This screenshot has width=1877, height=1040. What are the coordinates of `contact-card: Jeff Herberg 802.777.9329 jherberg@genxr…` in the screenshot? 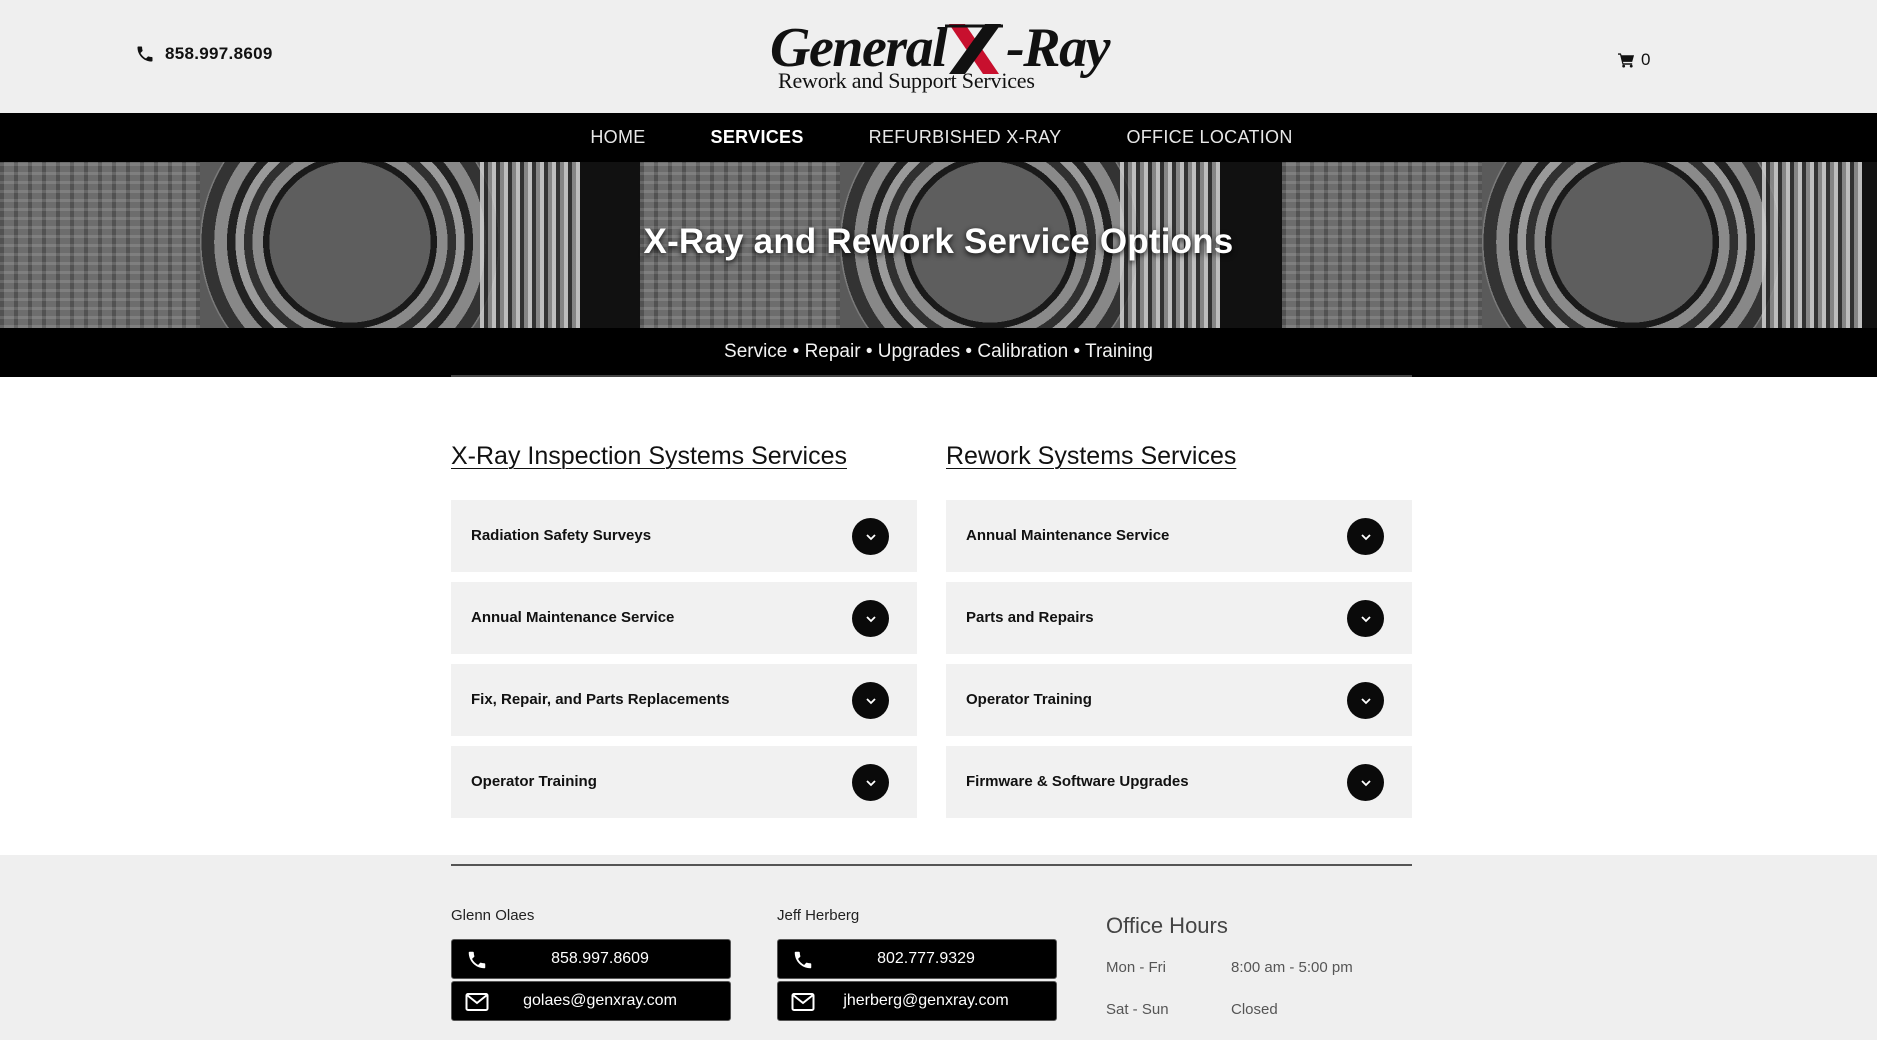 It's located at (917, 965).